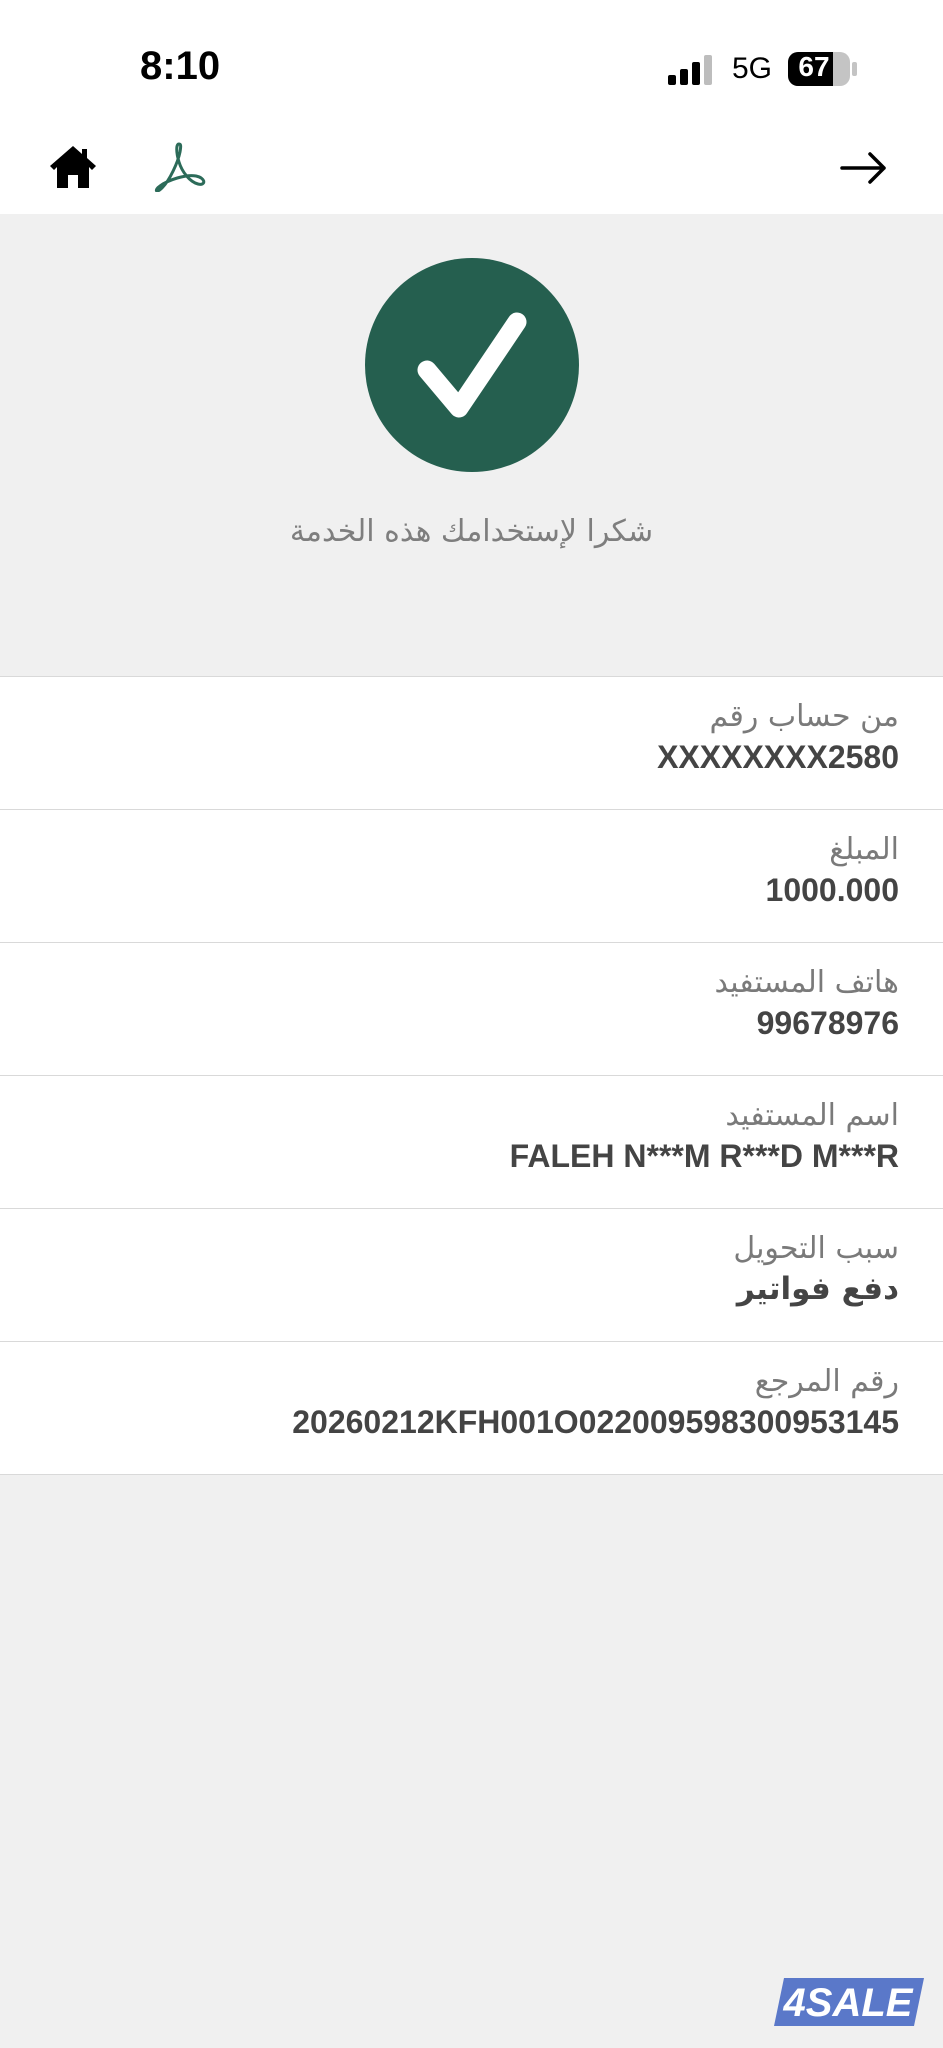  Describe the element at coordinates (471, 1009) in the screenshot. I see `detail-row-beneficiary-phone: هاتف المستفيد 99678976` at that location.